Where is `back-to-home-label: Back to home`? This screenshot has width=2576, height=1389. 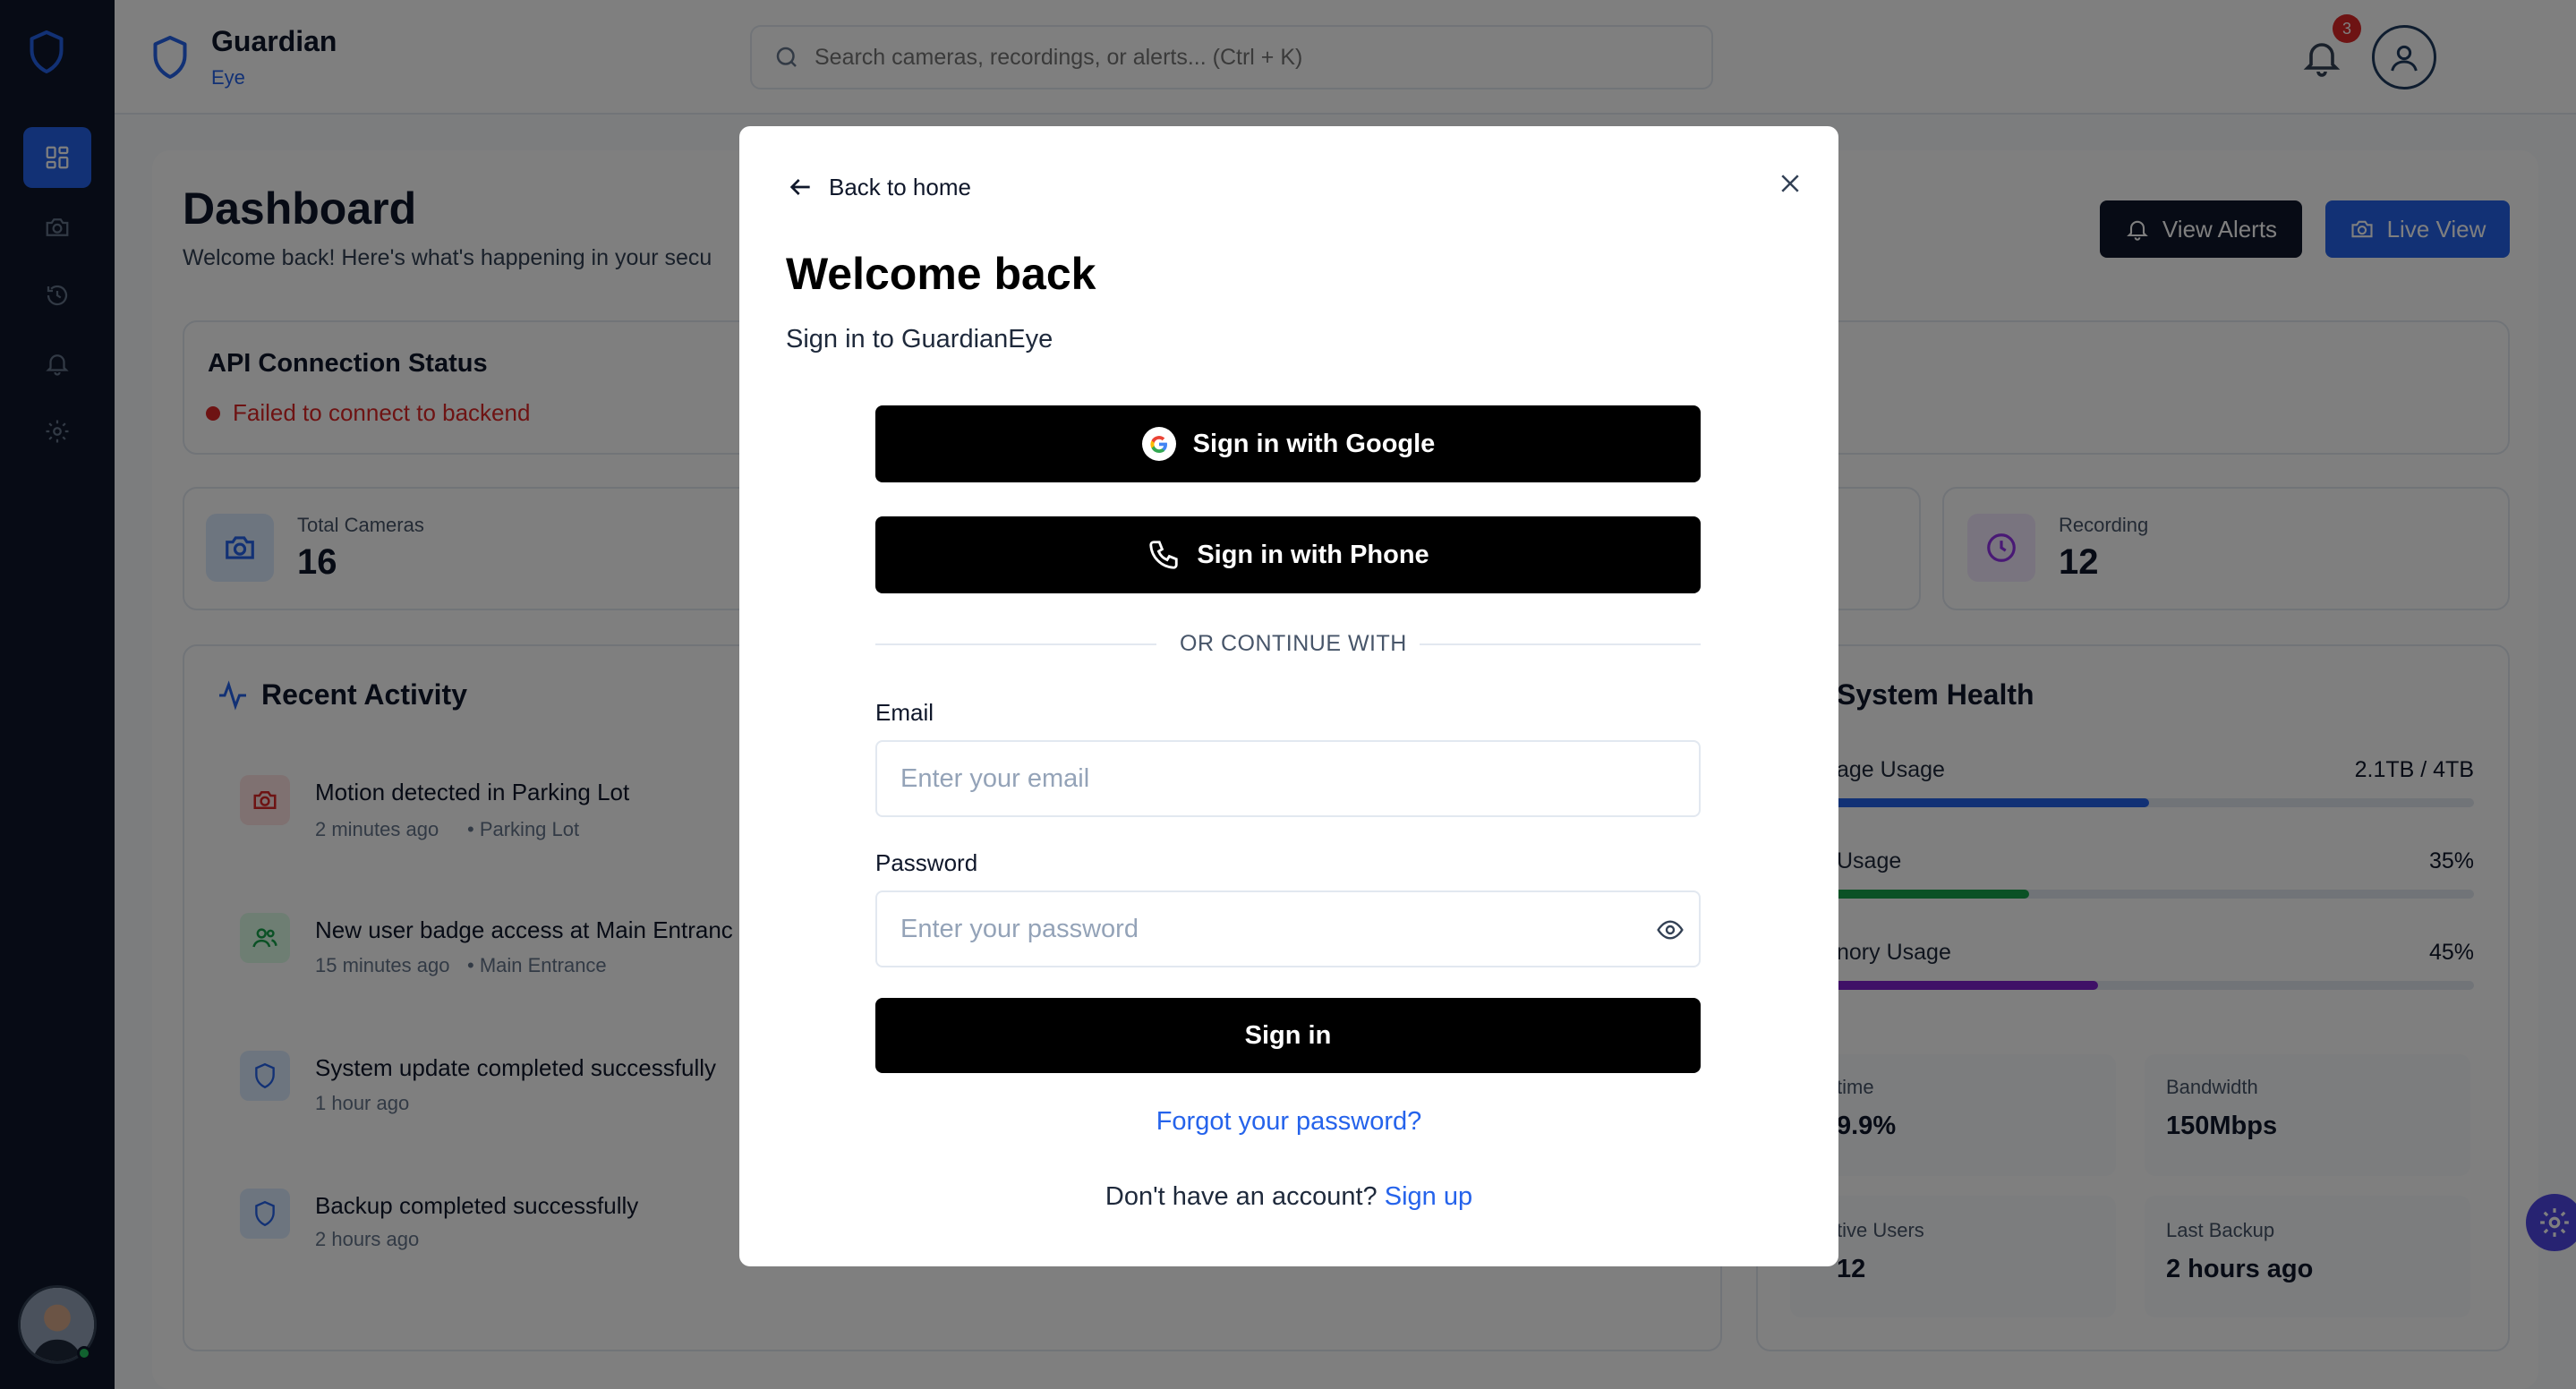 back-to-home-label: Back to home is located at coordinates (900, 186).